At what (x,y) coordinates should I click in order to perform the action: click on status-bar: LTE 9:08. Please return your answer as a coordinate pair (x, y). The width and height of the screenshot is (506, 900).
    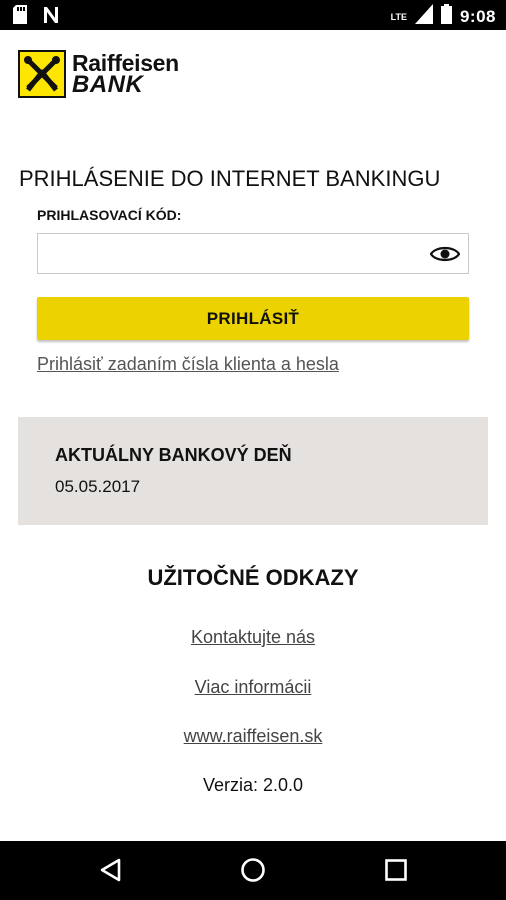
    Looking at the image, I should click on (253, 15).